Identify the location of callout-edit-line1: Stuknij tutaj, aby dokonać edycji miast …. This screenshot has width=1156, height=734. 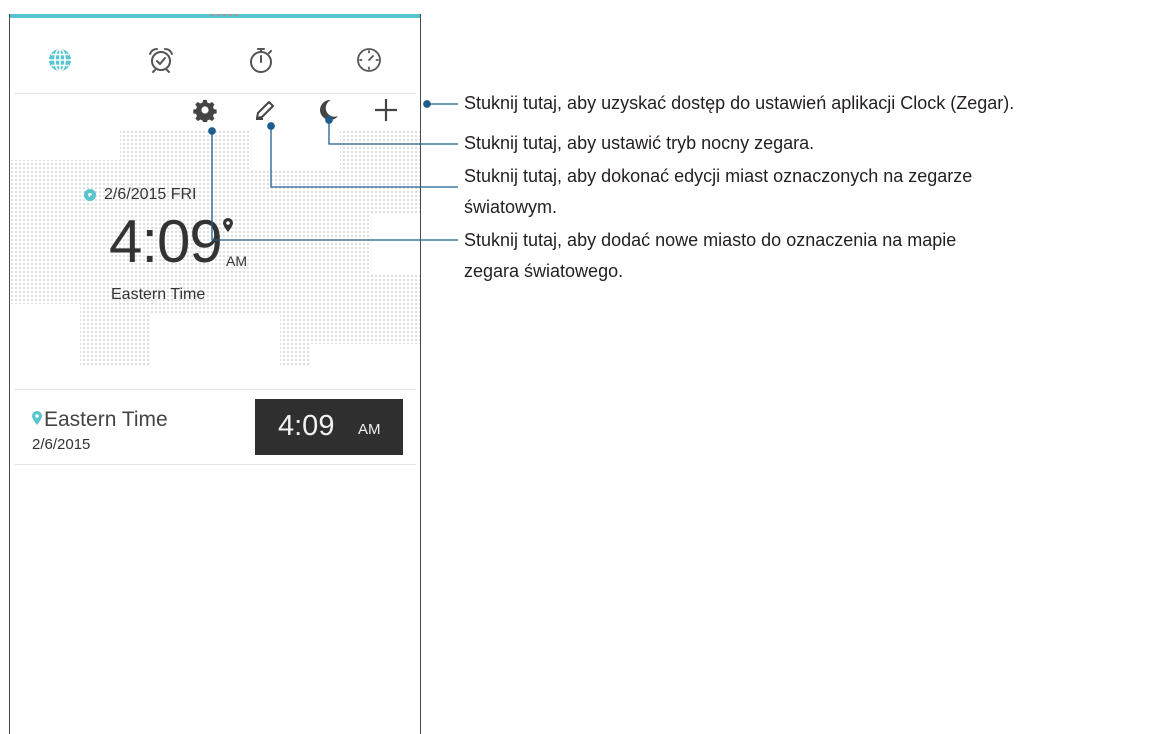
(718, 176).